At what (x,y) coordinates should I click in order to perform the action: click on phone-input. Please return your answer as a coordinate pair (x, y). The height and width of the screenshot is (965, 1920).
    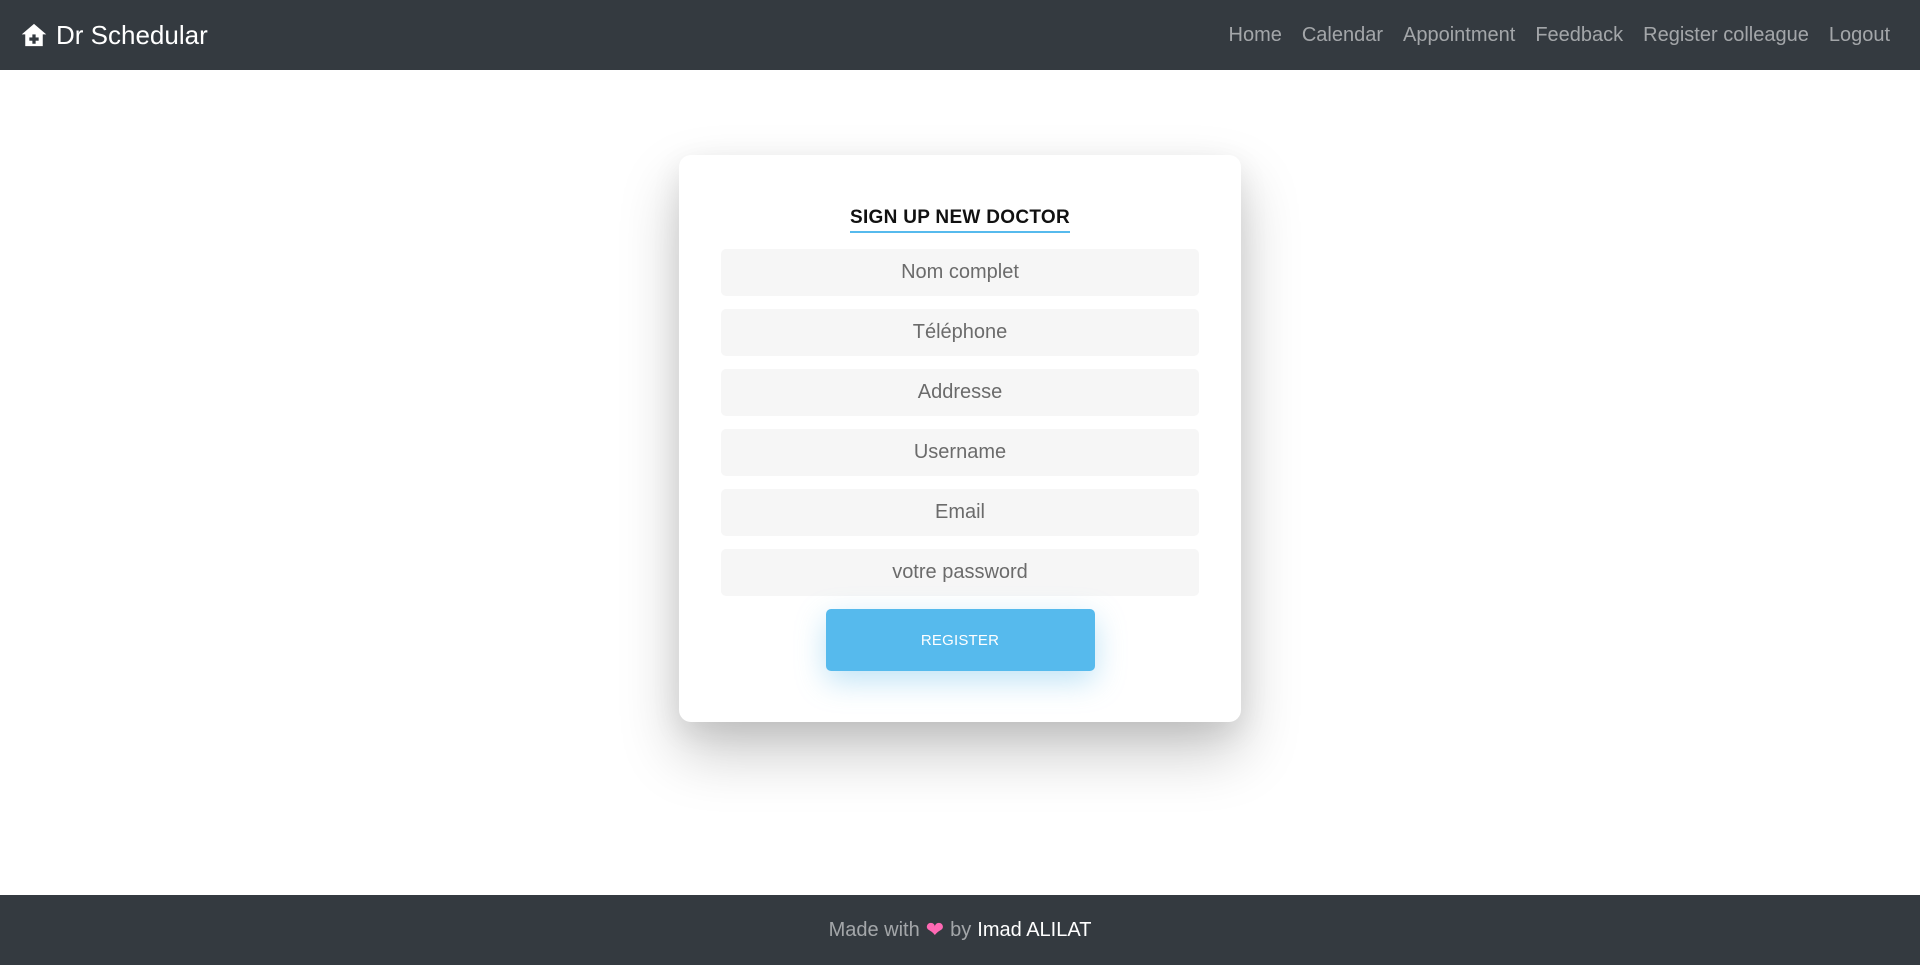
    Looking at the image, I should click on (960, 332).